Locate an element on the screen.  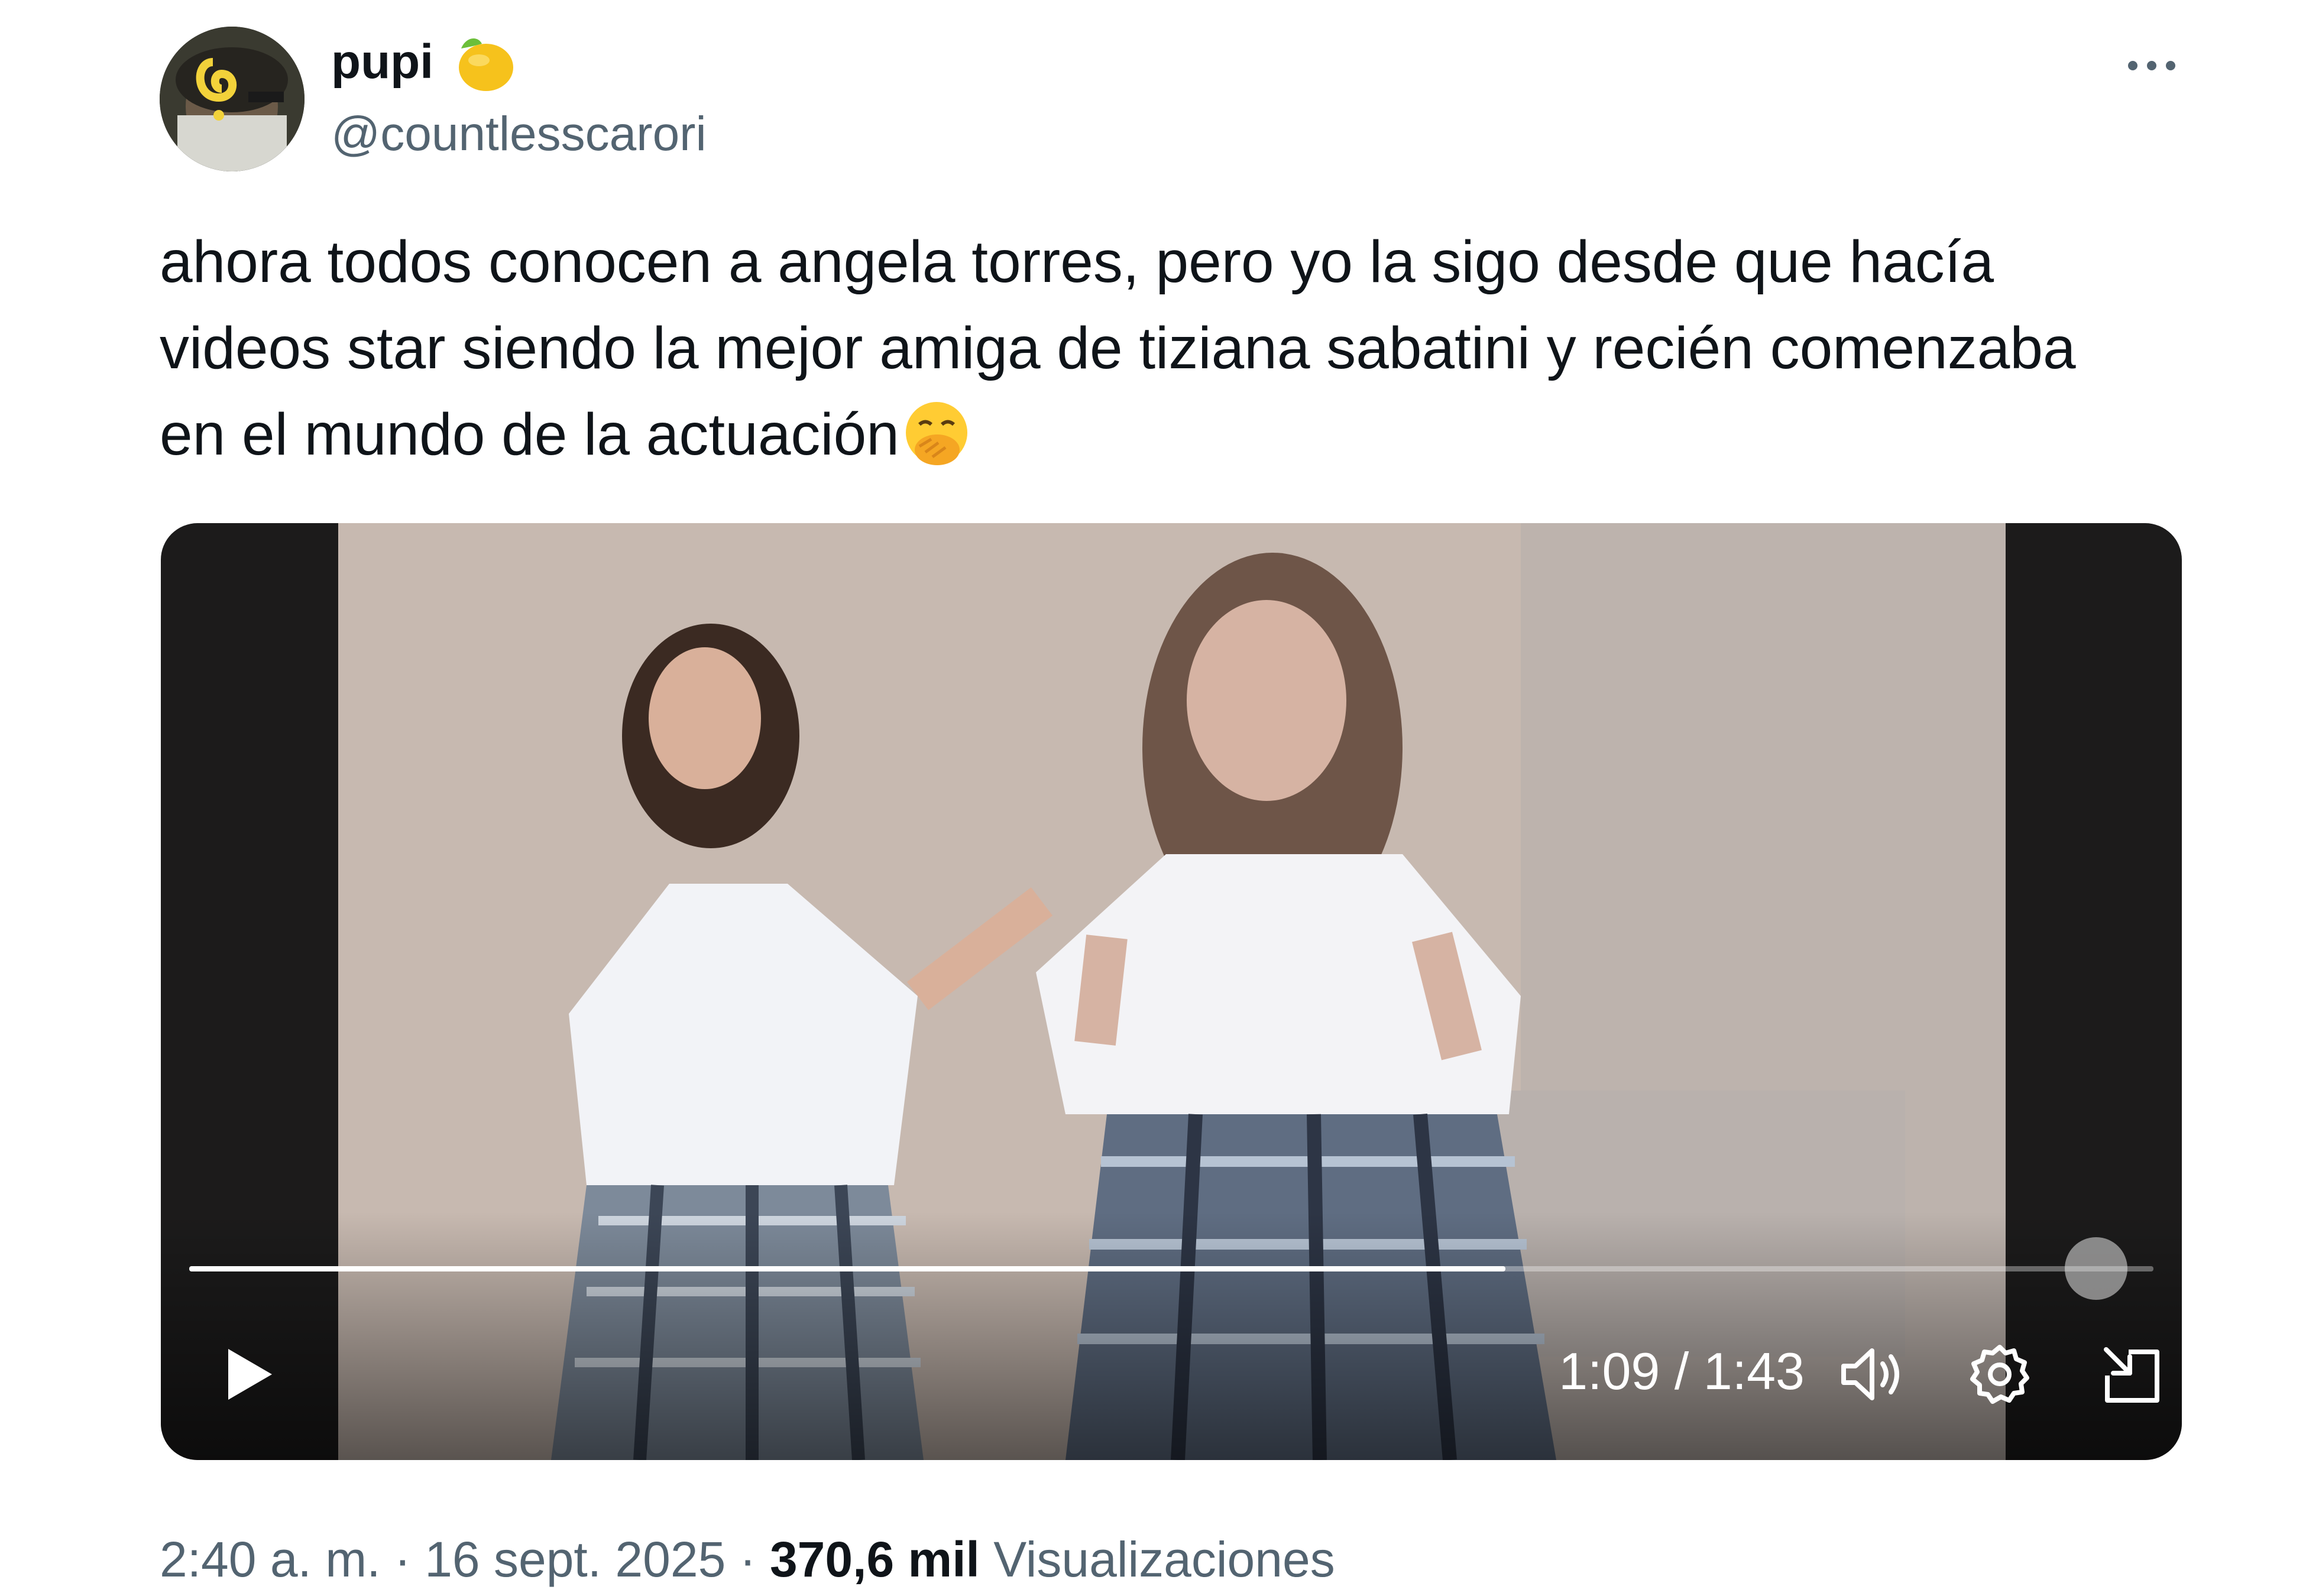
tweet-time: 2:40 a. m. is located at coordinates (270, 1559).